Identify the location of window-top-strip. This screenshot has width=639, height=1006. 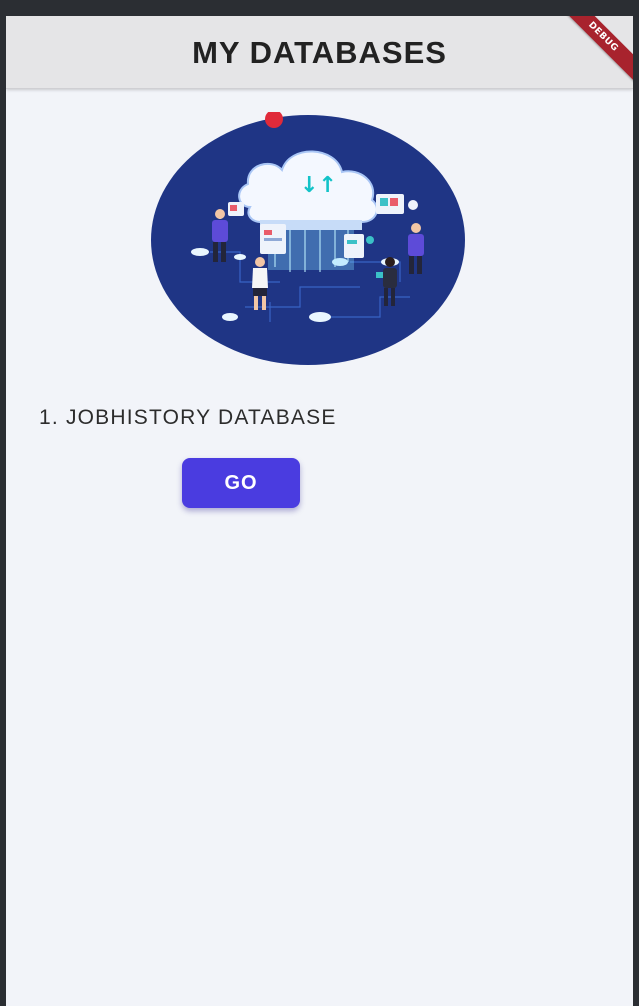
(319, 8).